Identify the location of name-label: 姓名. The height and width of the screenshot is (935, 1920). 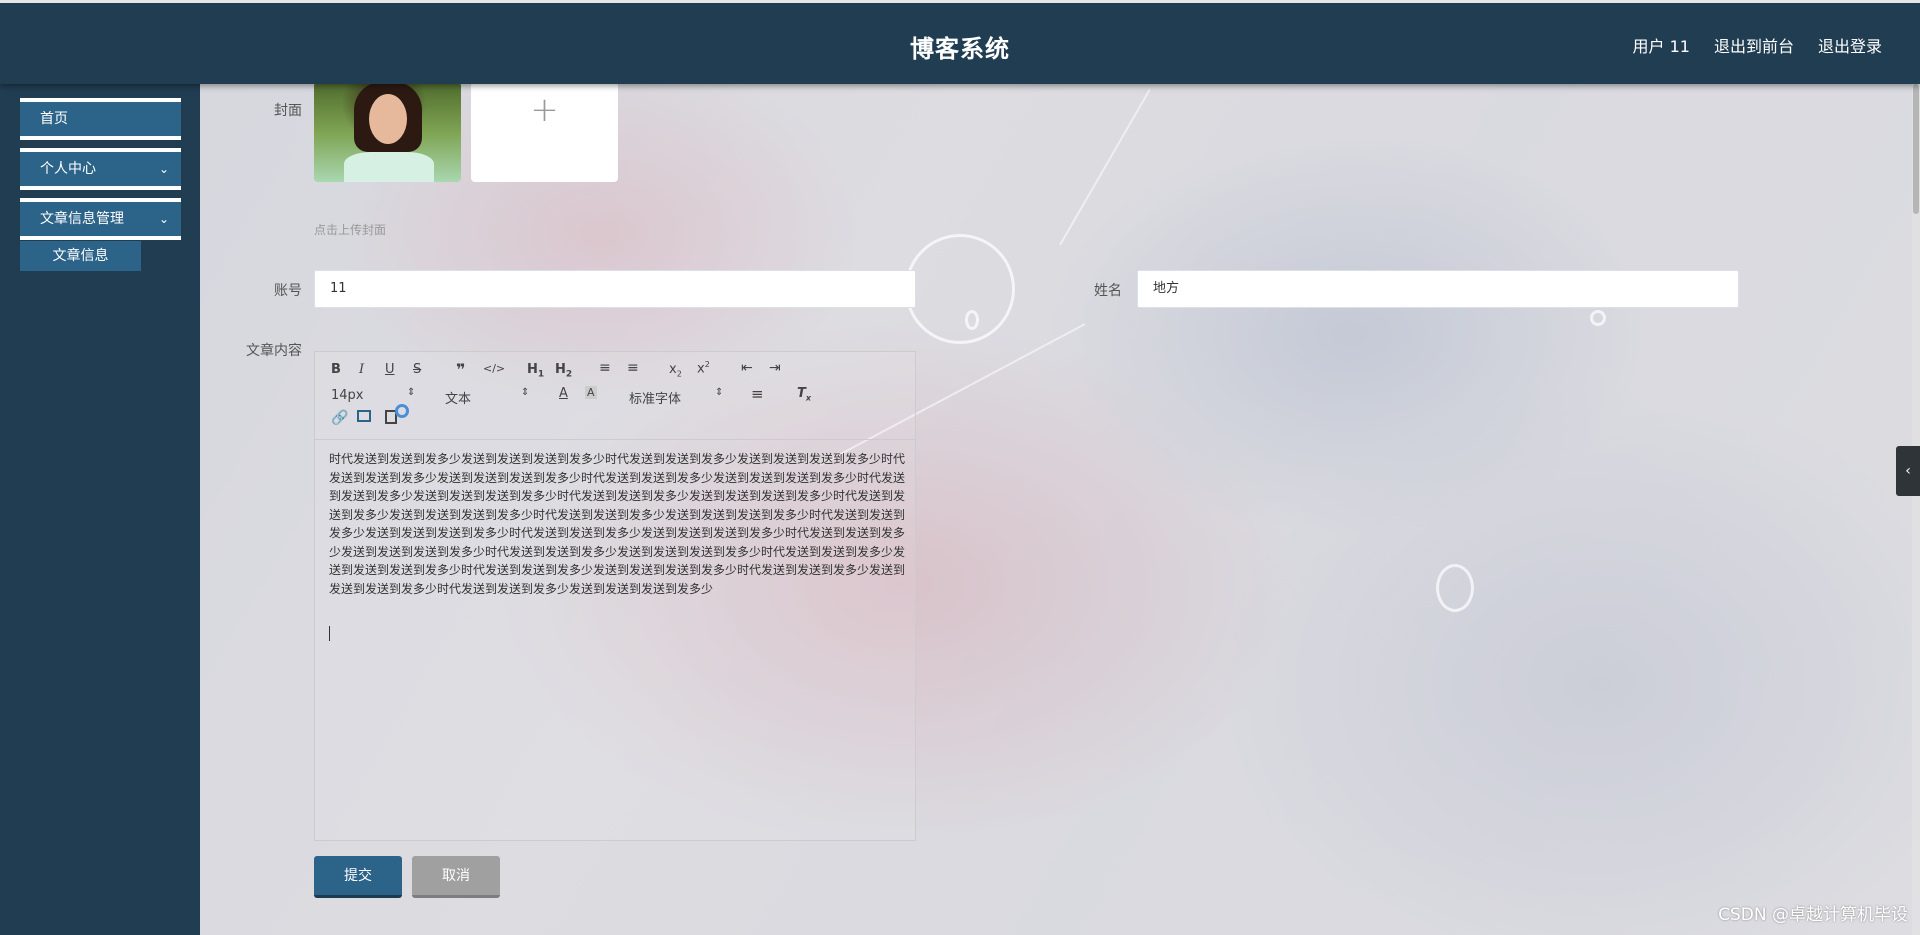
(1108, 291).